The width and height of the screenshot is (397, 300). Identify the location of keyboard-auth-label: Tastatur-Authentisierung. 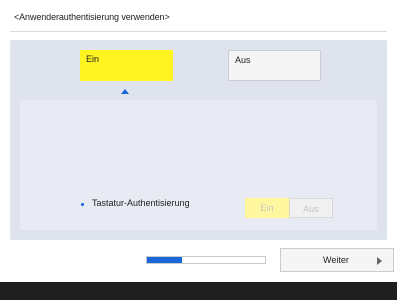
(141, 203).